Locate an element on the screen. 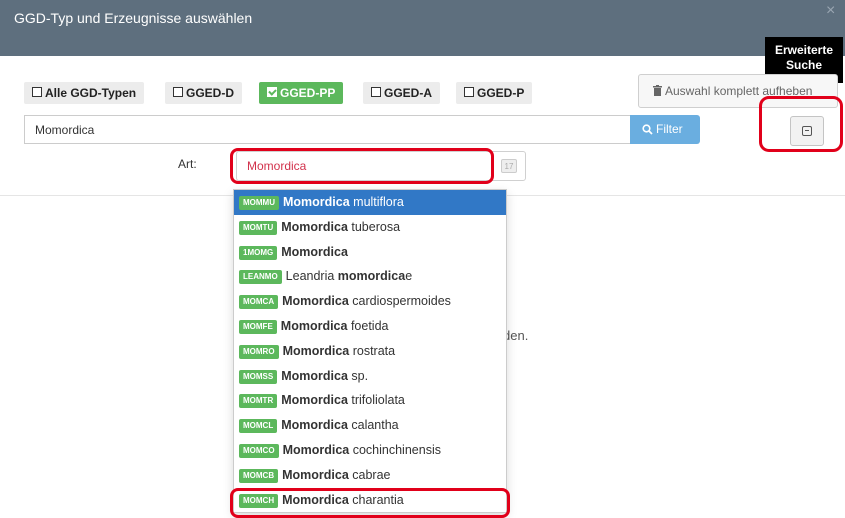 The width and height of the screenshot is (845, 518). filter-button: Filter is located at coordinates (665, 129).